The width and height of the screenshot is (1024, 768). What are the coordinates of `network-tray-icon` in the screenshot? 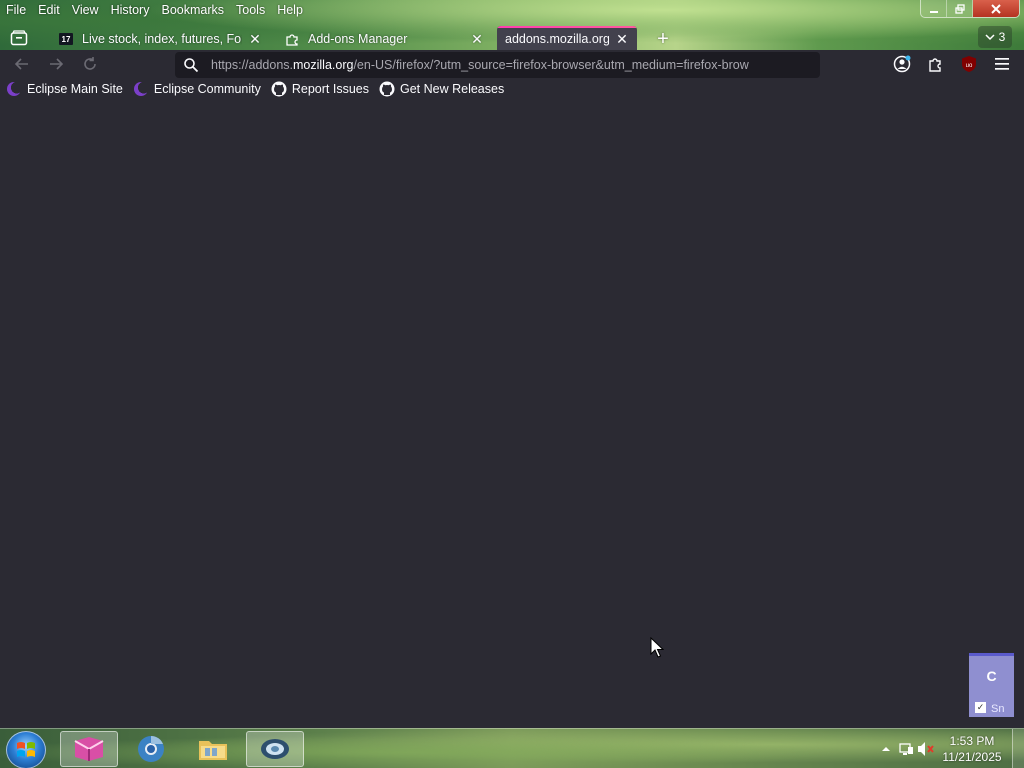 It's located at (906, 749).